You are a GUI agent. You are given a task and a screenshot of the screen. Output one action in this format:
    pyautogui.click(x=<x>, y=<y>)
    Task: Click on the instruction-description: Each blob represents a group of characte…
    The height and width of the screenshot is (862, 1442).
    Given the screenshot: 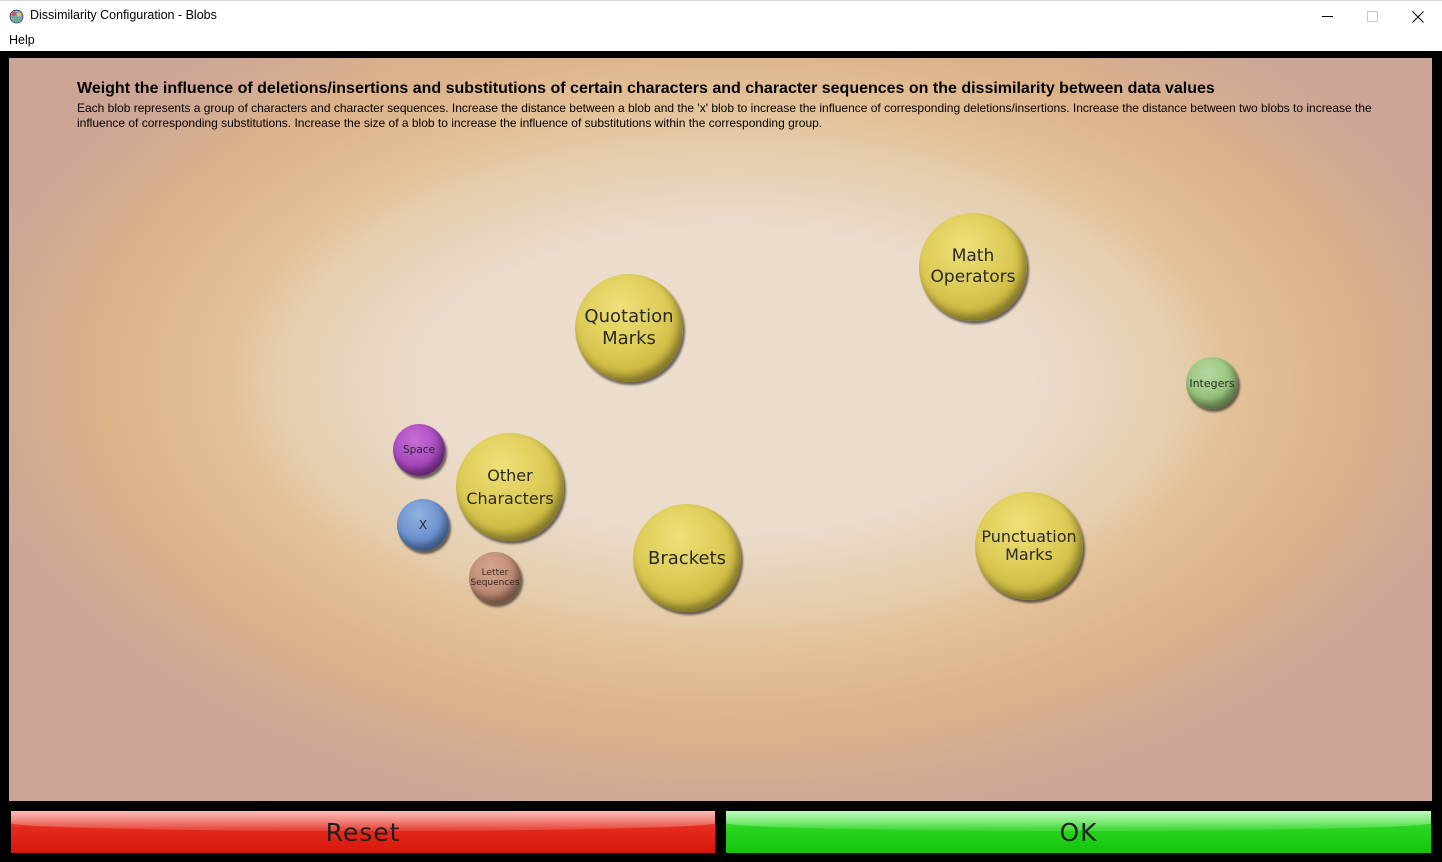 What is the action you would take?
    pyautogui.click(x=724, y=115)
    